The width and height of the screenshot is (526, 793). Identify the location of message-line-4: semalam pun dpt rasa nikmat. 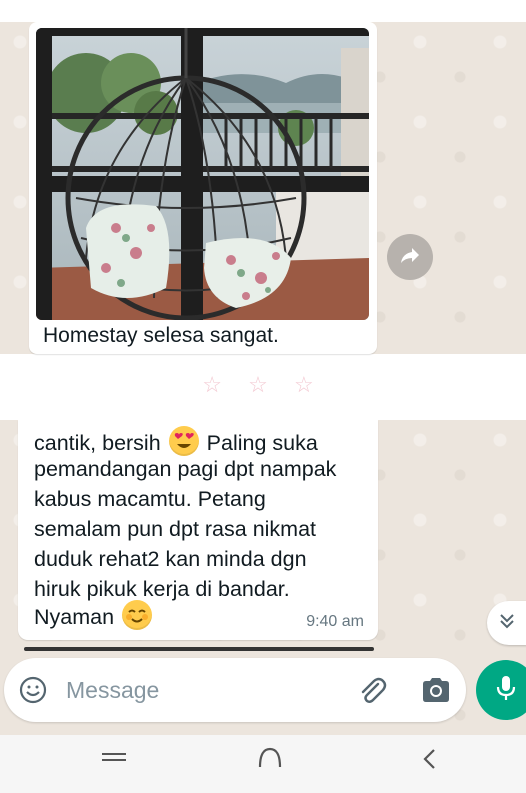
(175, 529).